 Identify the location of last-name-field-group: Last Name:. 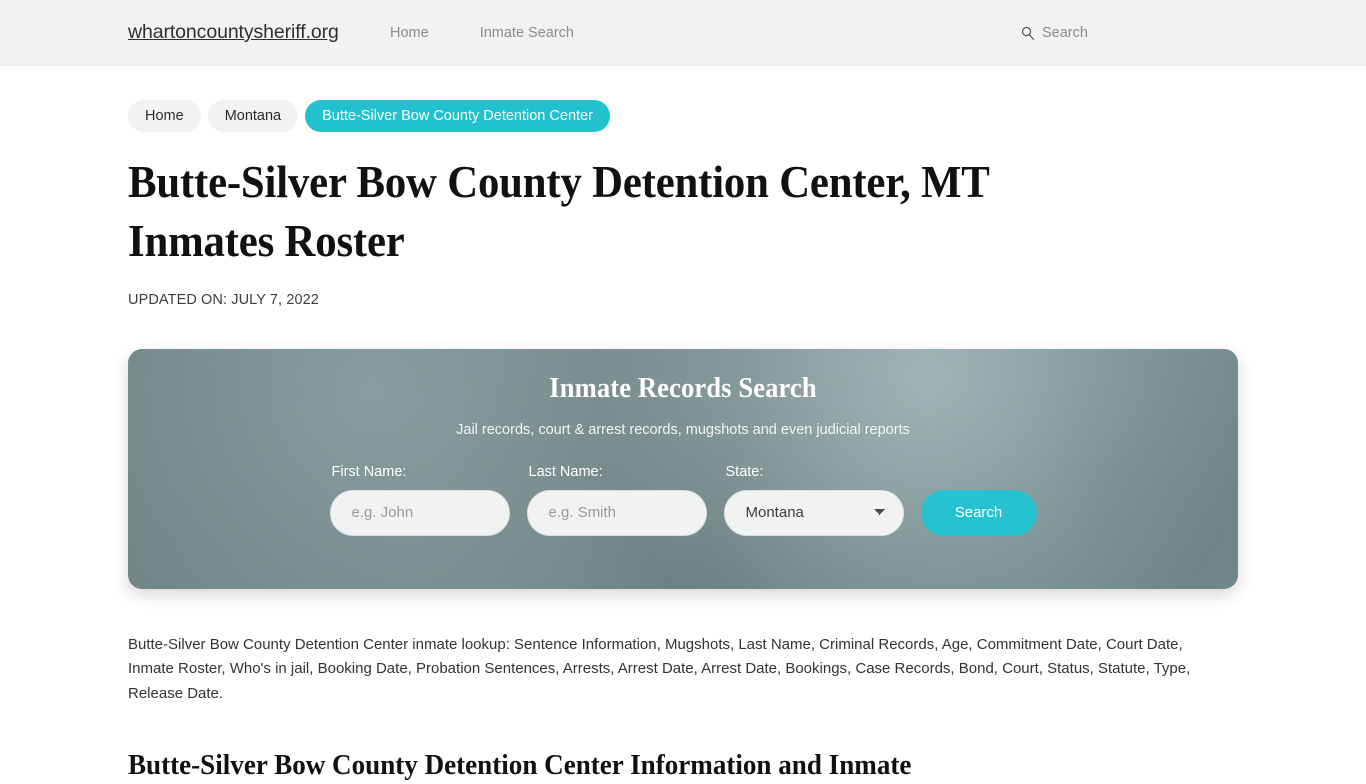
(616, 499).